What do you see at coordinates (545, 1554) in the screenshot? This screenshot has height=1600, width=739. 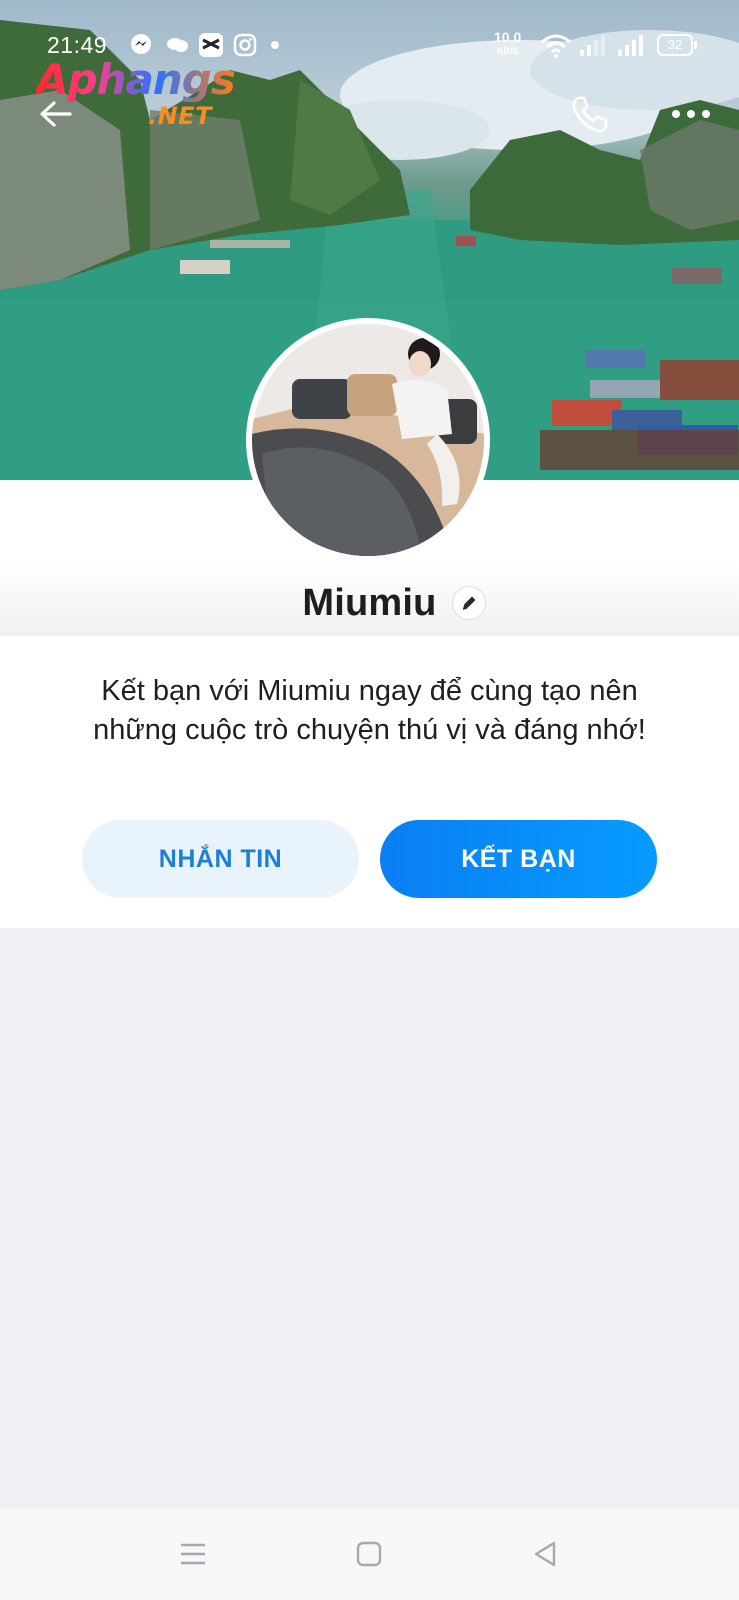 I see `back-triangle-icon` at bounding box center [545, 1554].